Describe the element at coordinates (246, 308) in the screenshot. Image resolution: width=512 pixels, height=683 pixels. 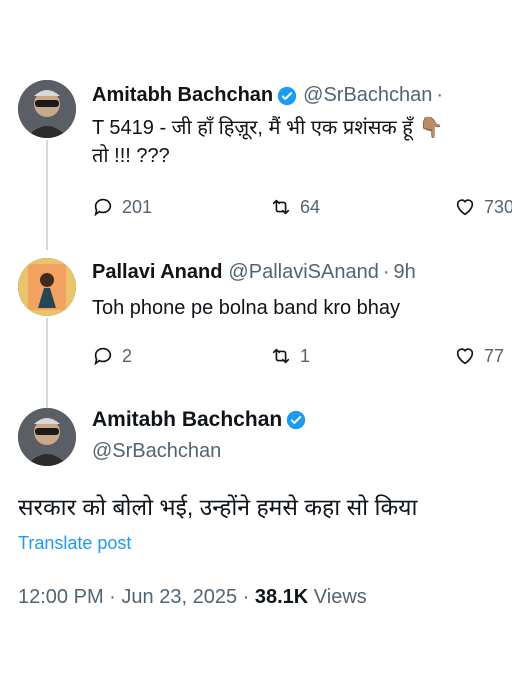
I see `tweet-text: Toh phone pe bolna band kro bhay` at that location.